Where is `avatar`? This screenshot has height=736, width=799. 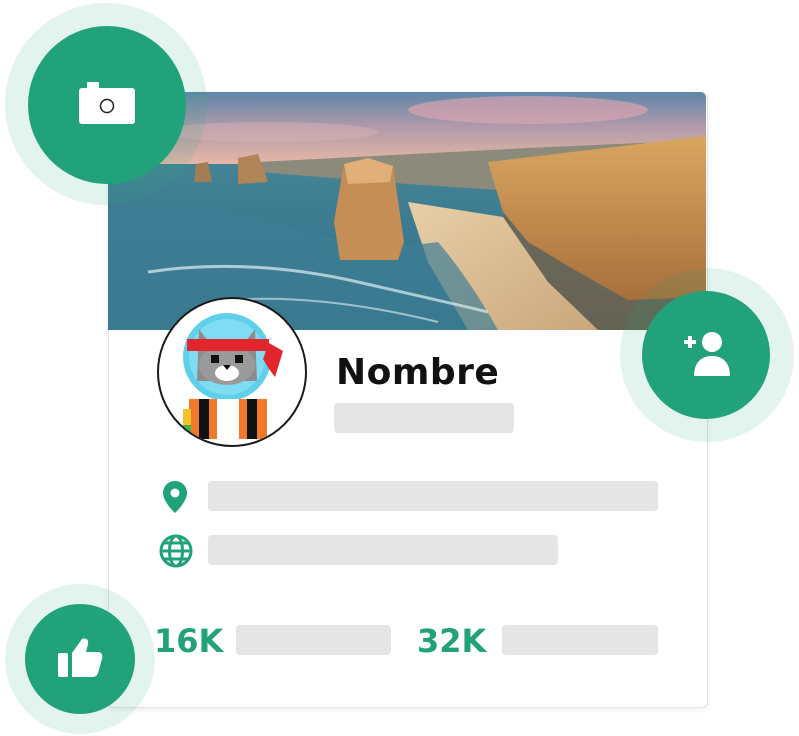
avatar is located at coordinates (232, 372).